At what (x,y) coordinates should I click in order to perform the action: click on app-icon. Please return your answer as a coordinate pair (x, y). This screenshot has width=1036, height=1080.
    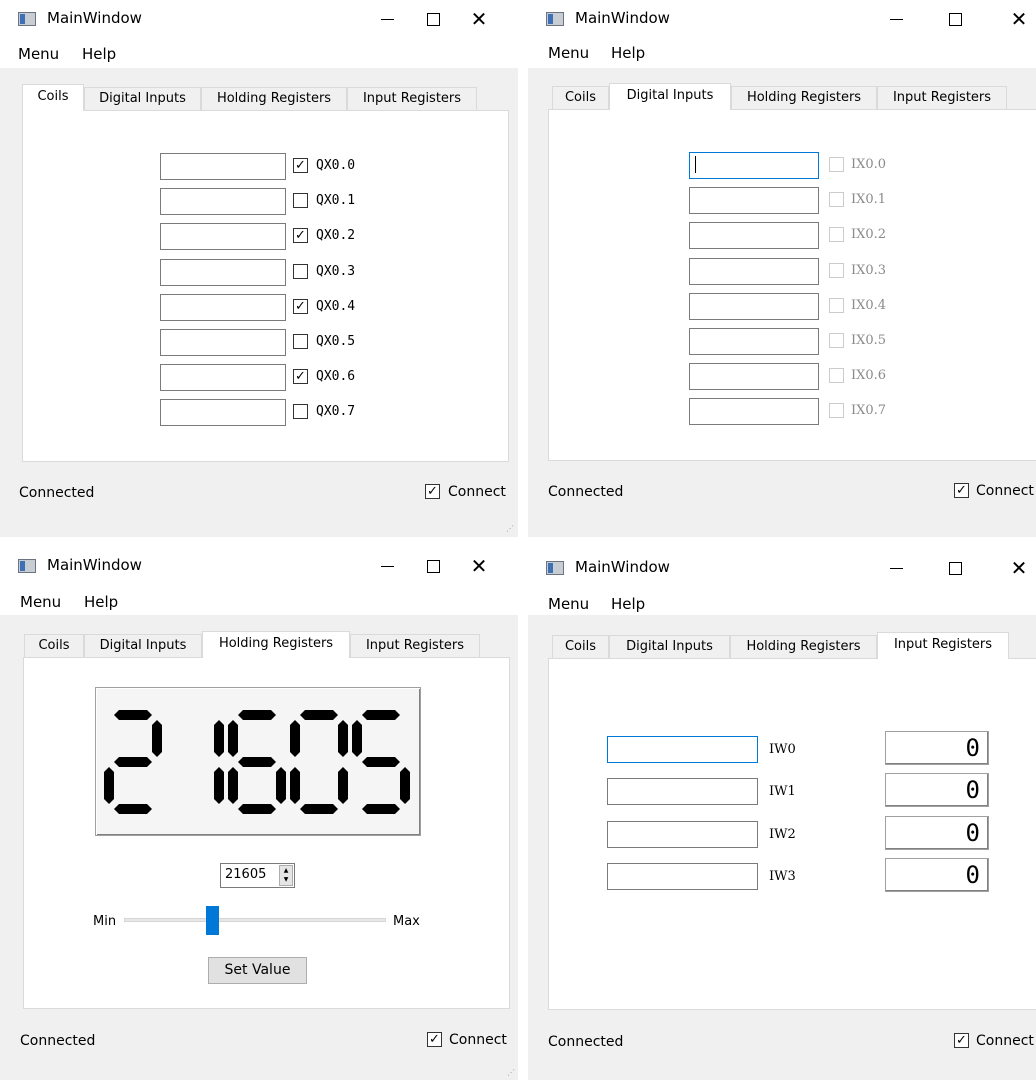
    Looking at the image, I should click on (27, 19).